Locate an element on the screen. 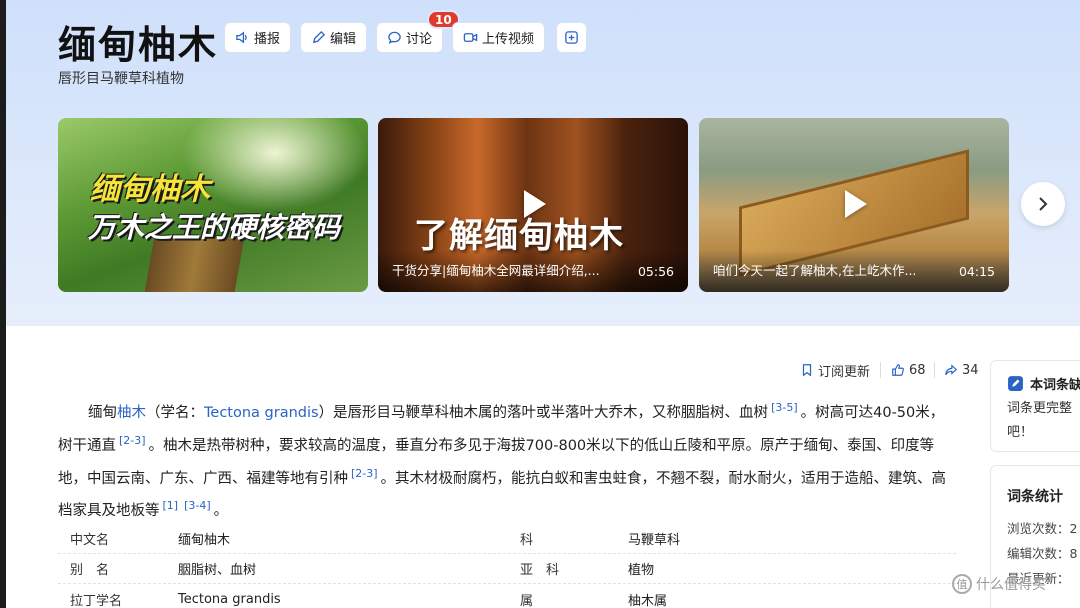 This screenshot has width=1080, height=608. info-value: 胭脂树、血树 is located at coordinates (217, 570).